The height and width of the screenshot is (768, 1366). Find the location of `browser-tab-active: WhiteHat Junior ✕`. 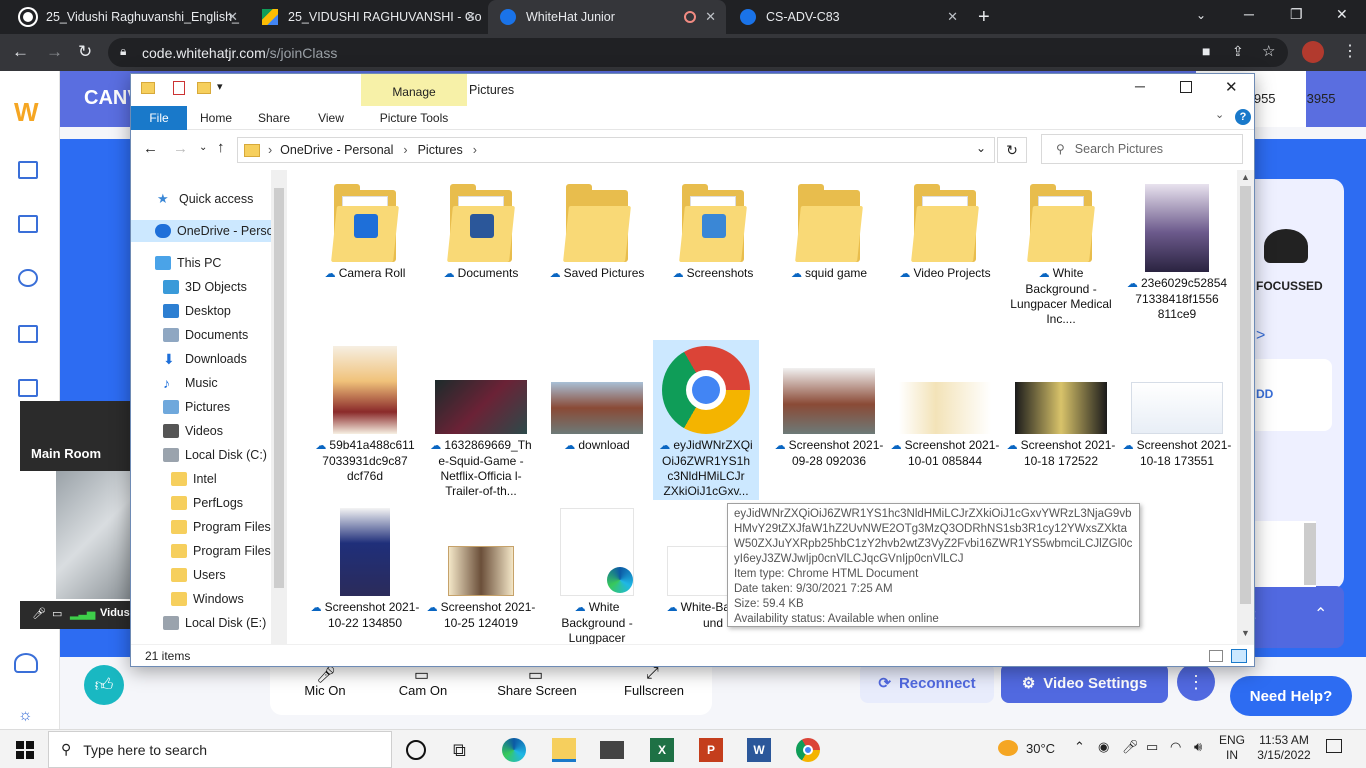

browser-tab-active: WhiteHat Junior ✕ is located at coordinates (607, 17).